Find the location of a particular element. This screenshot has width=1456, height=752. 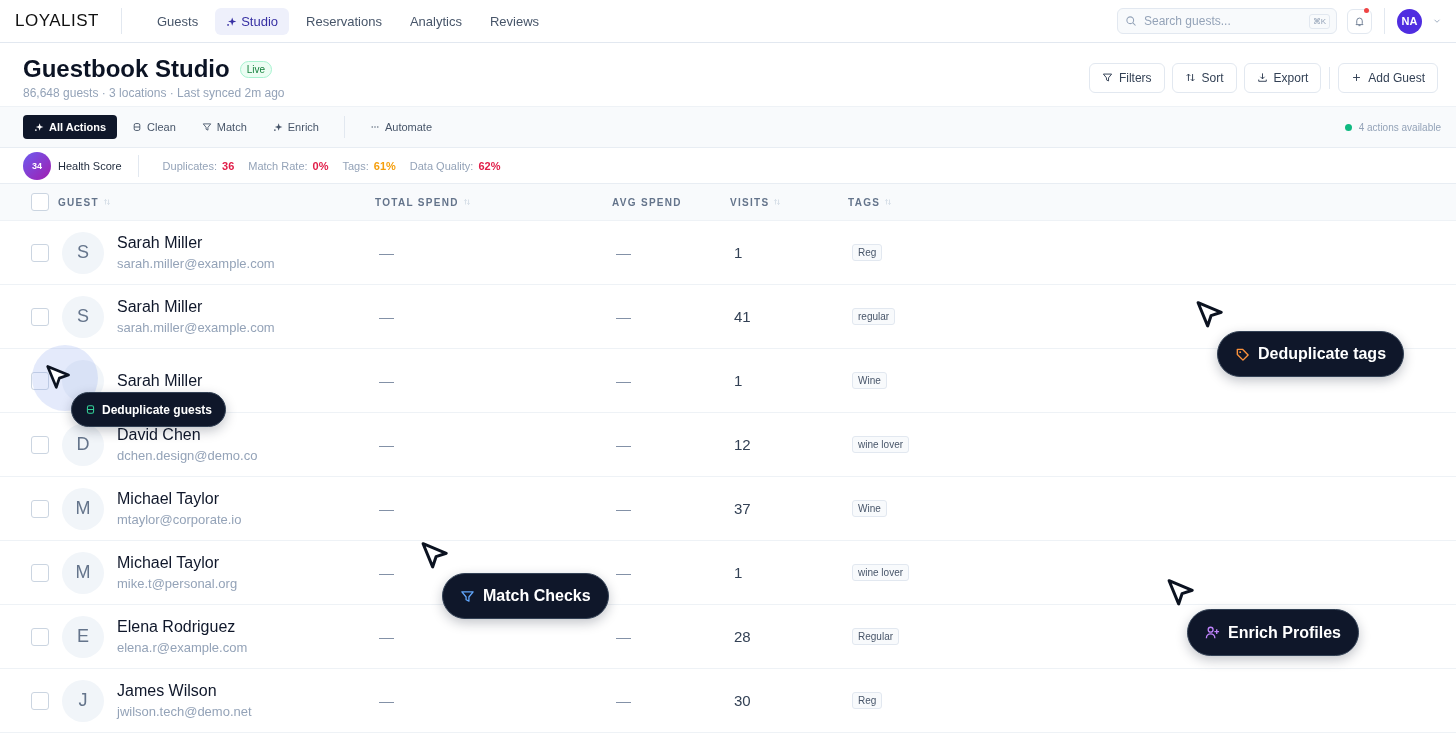

select-all-checkbox is located at coordinates (40, 202).